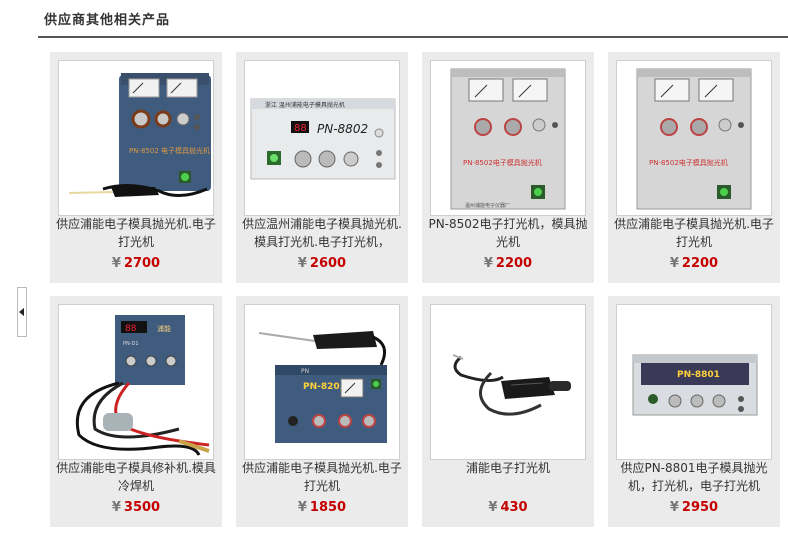 This screenshot has width=788, height=544. What do you see at coordinates (487, 205) in the screenshot?
I see `svg-text: 温州浦能电子仪器厂` at bounding box center [487, 205].